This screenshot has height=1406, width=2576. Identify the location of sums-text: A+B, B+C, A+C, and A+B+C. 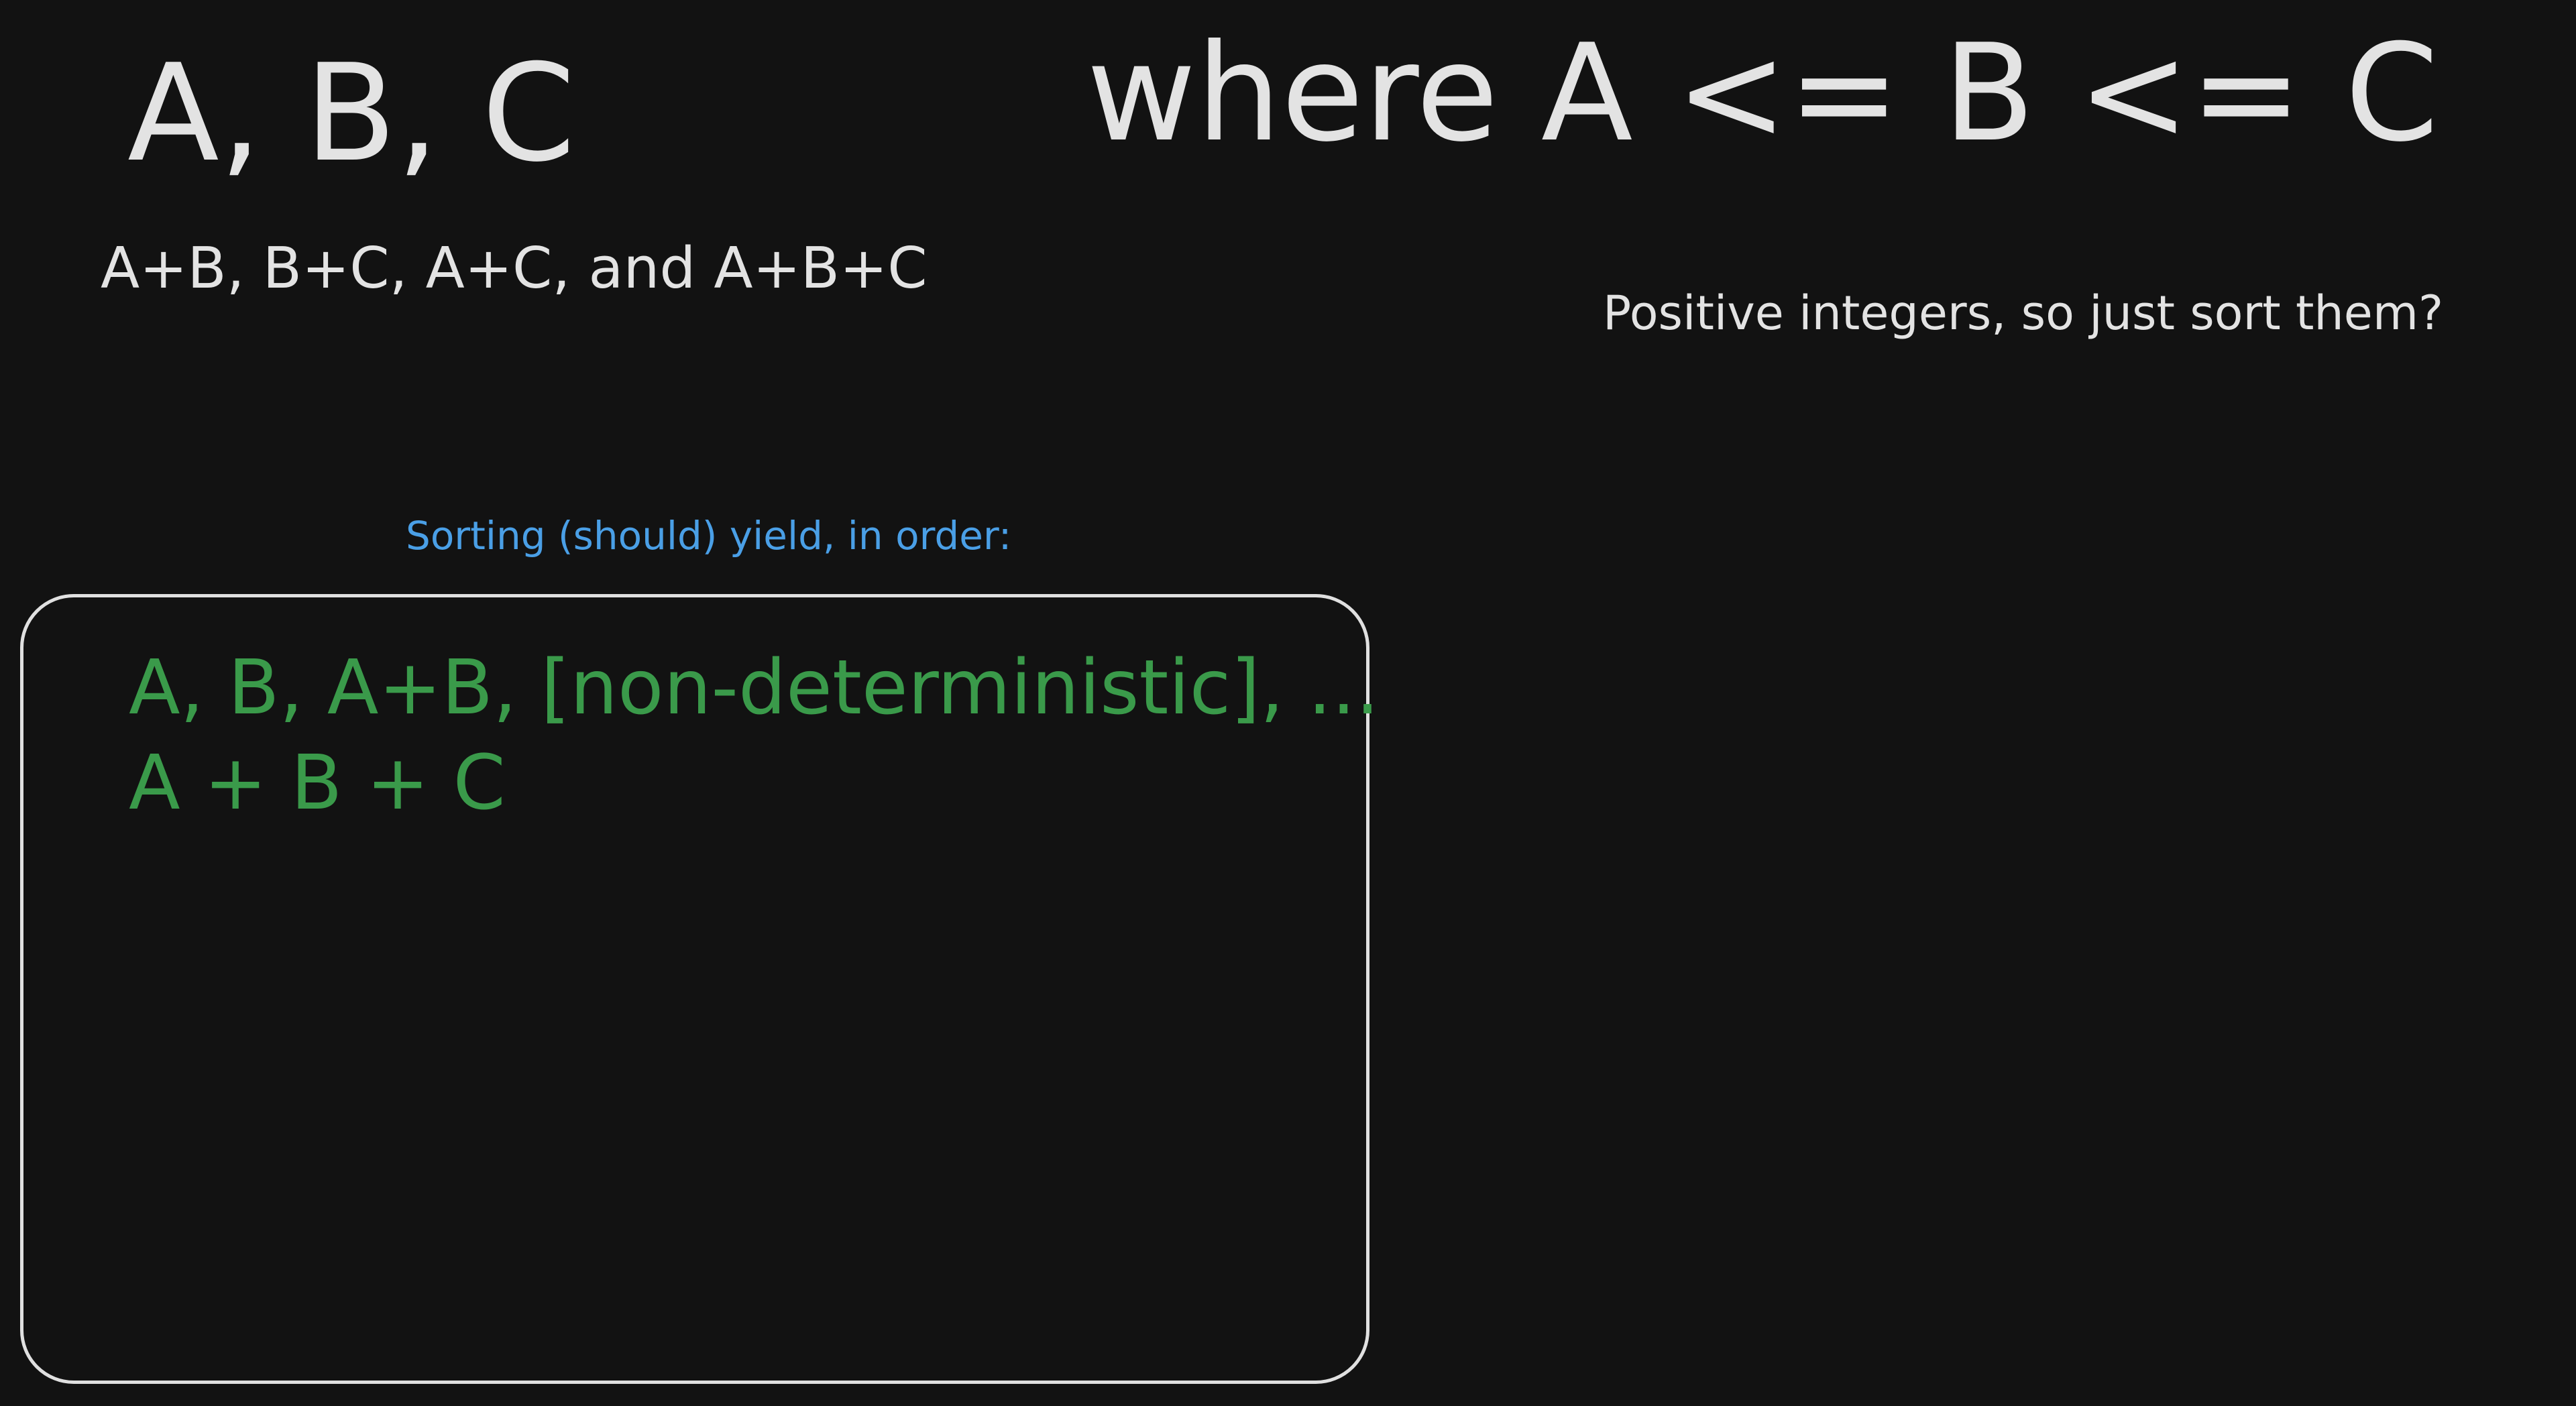
(514, 268).